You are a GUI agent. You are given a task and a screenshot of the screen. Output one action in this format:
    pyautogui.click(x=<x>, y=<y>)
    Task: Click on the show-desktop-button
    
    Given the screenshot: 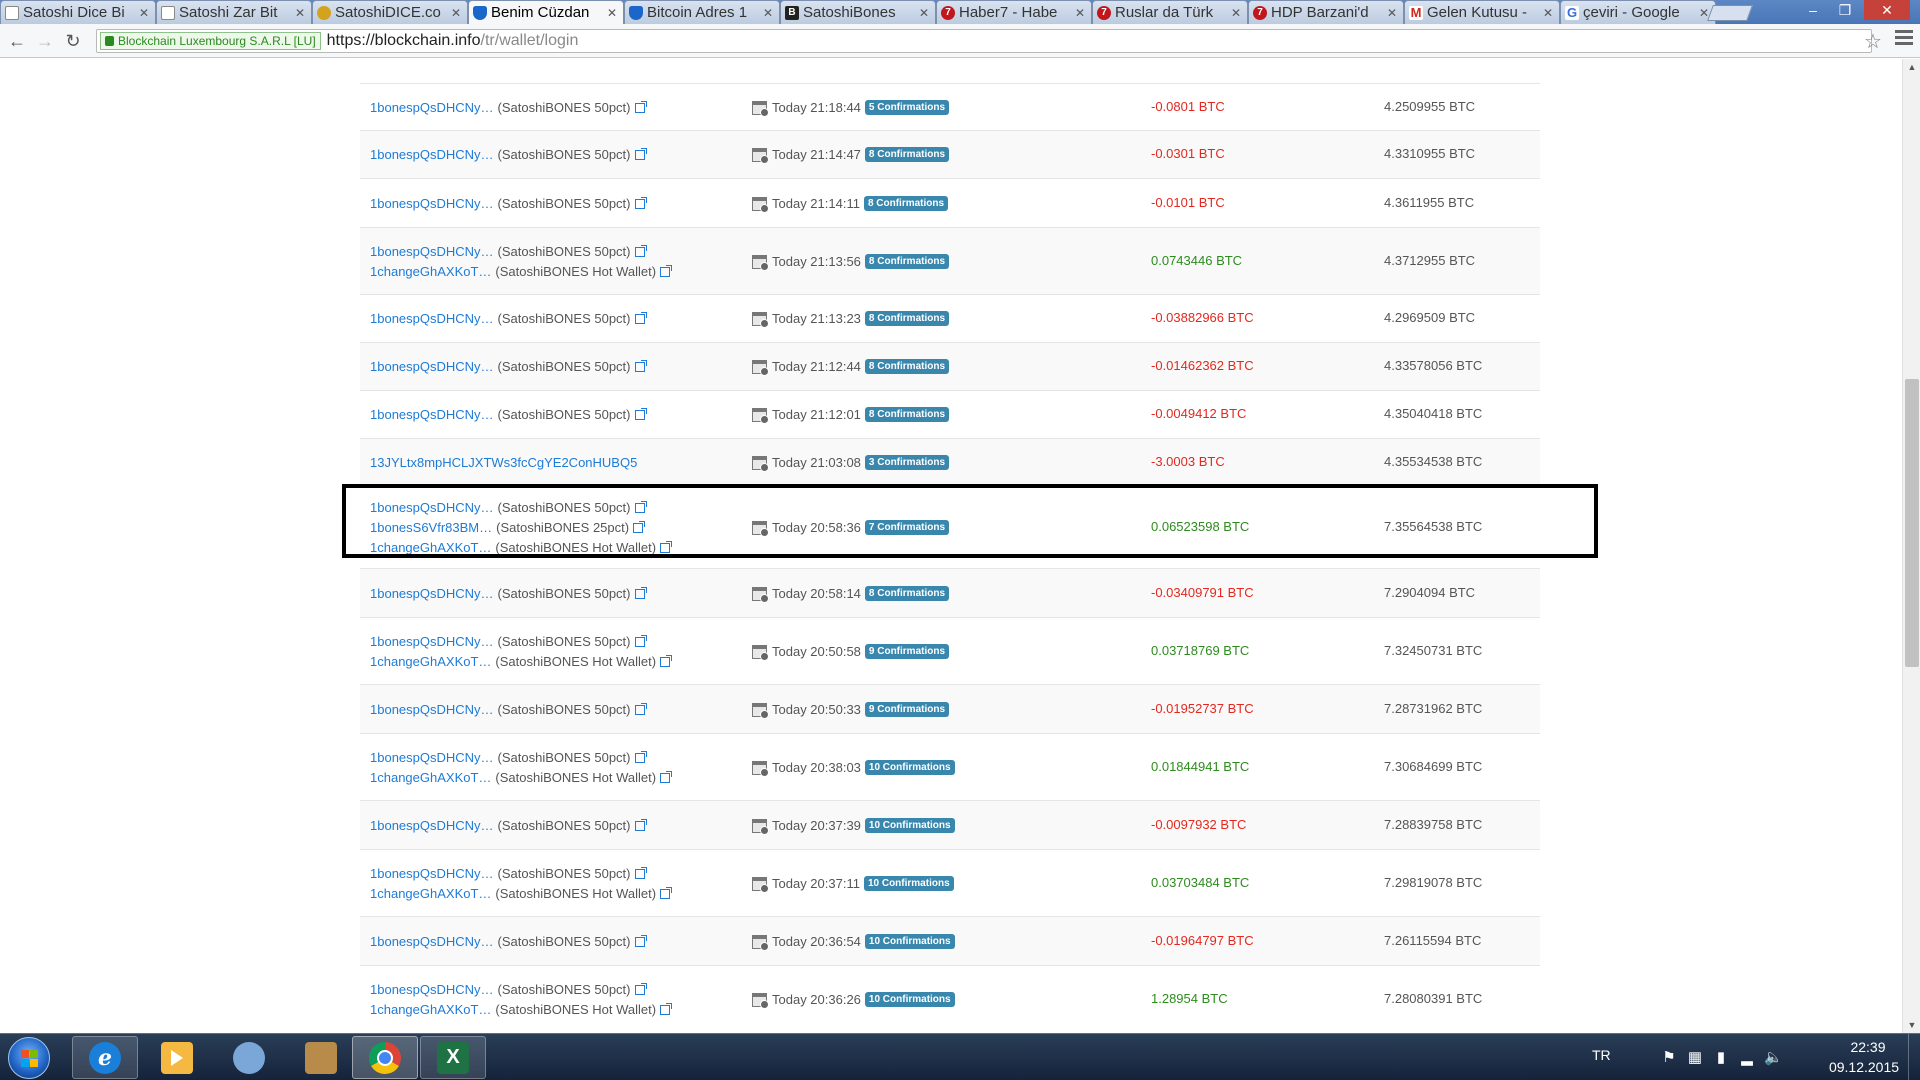 What is the action you would take?
    pyautogui.click(x=1914, y=1057)
    